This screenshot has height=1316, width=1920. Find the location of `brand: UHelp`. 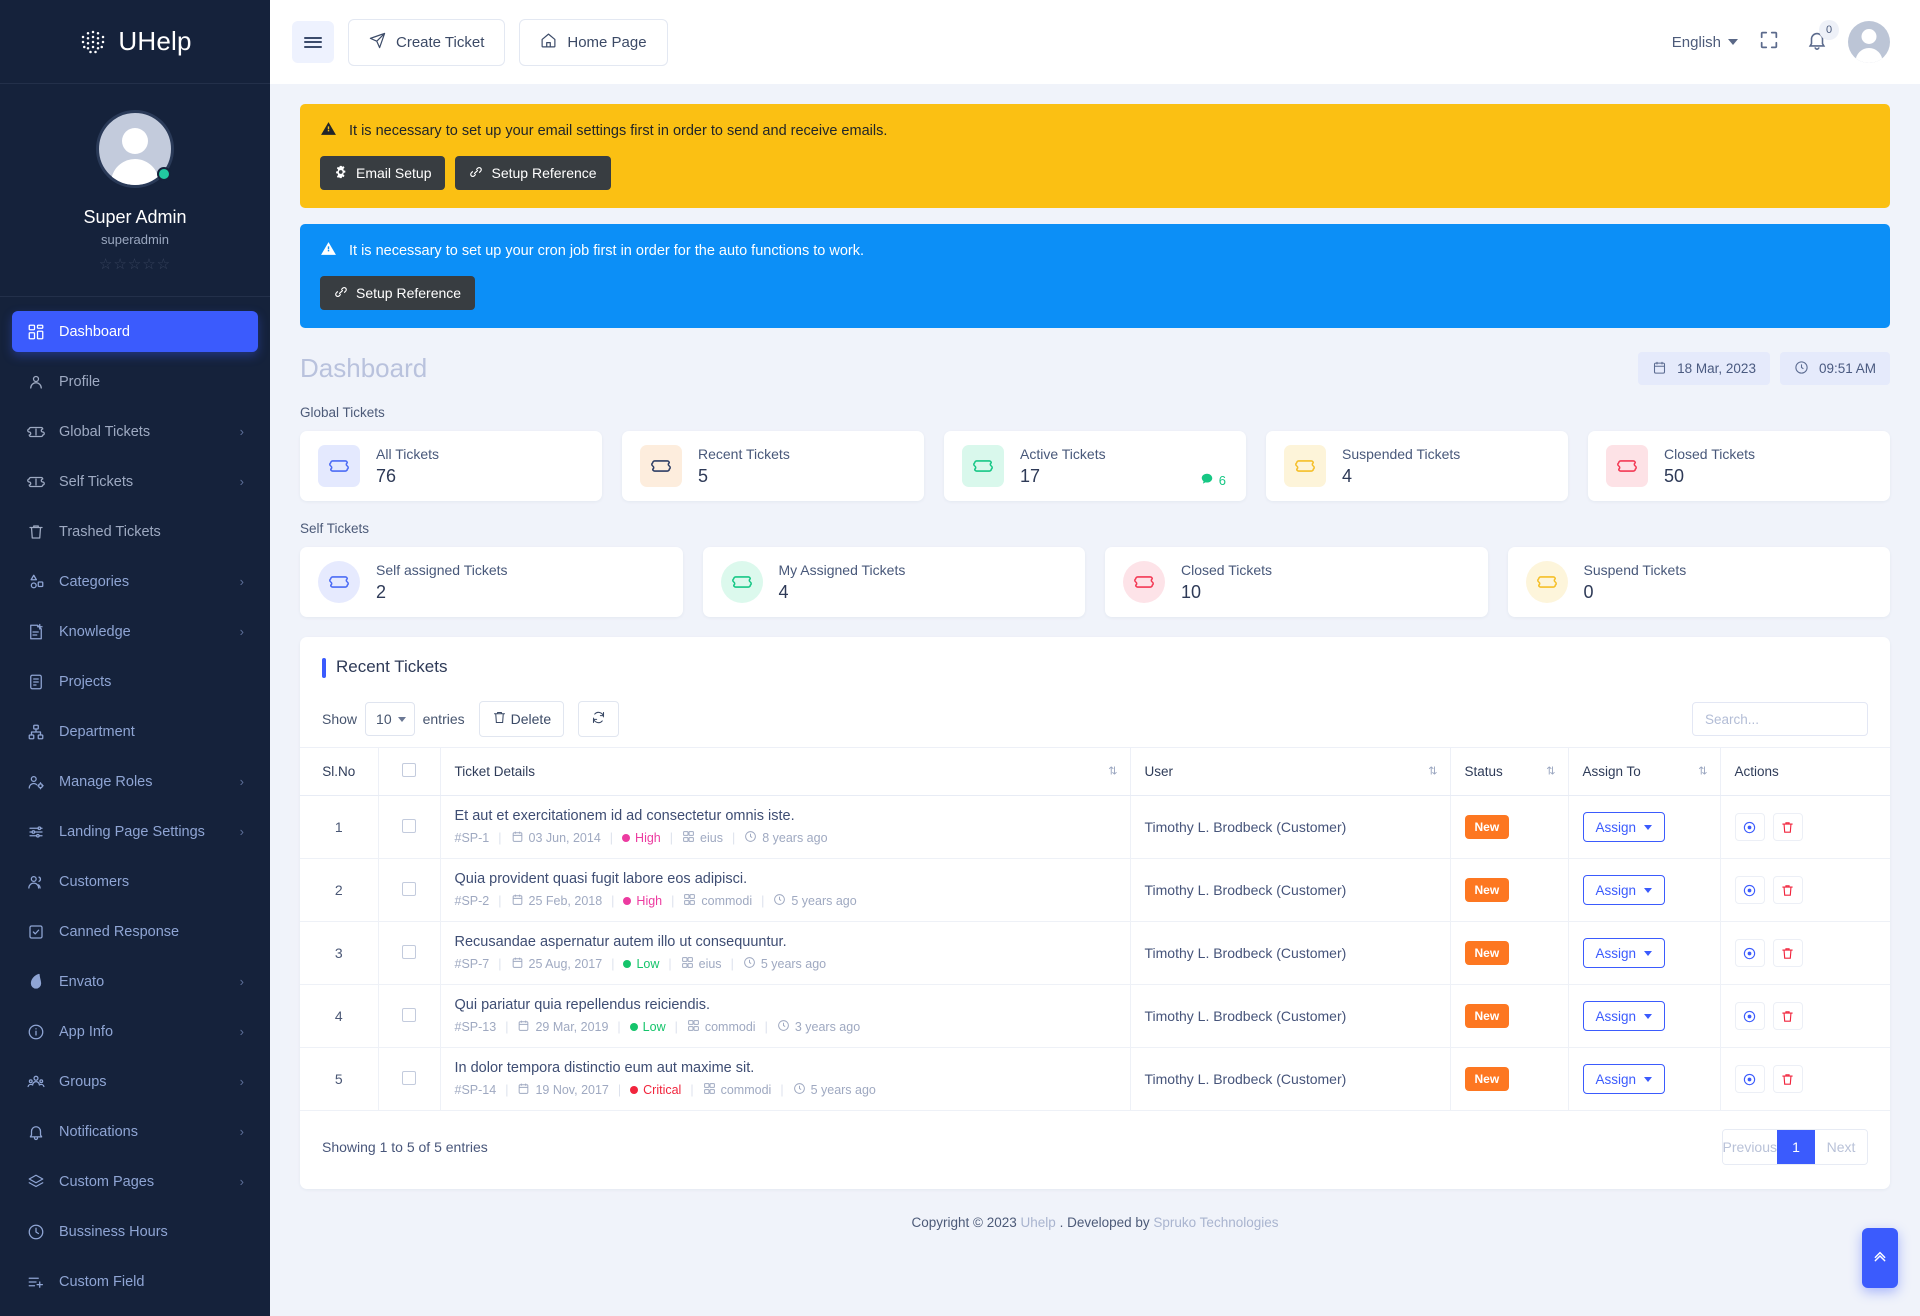

brand: UHelp is located at coordinates (135, 42).